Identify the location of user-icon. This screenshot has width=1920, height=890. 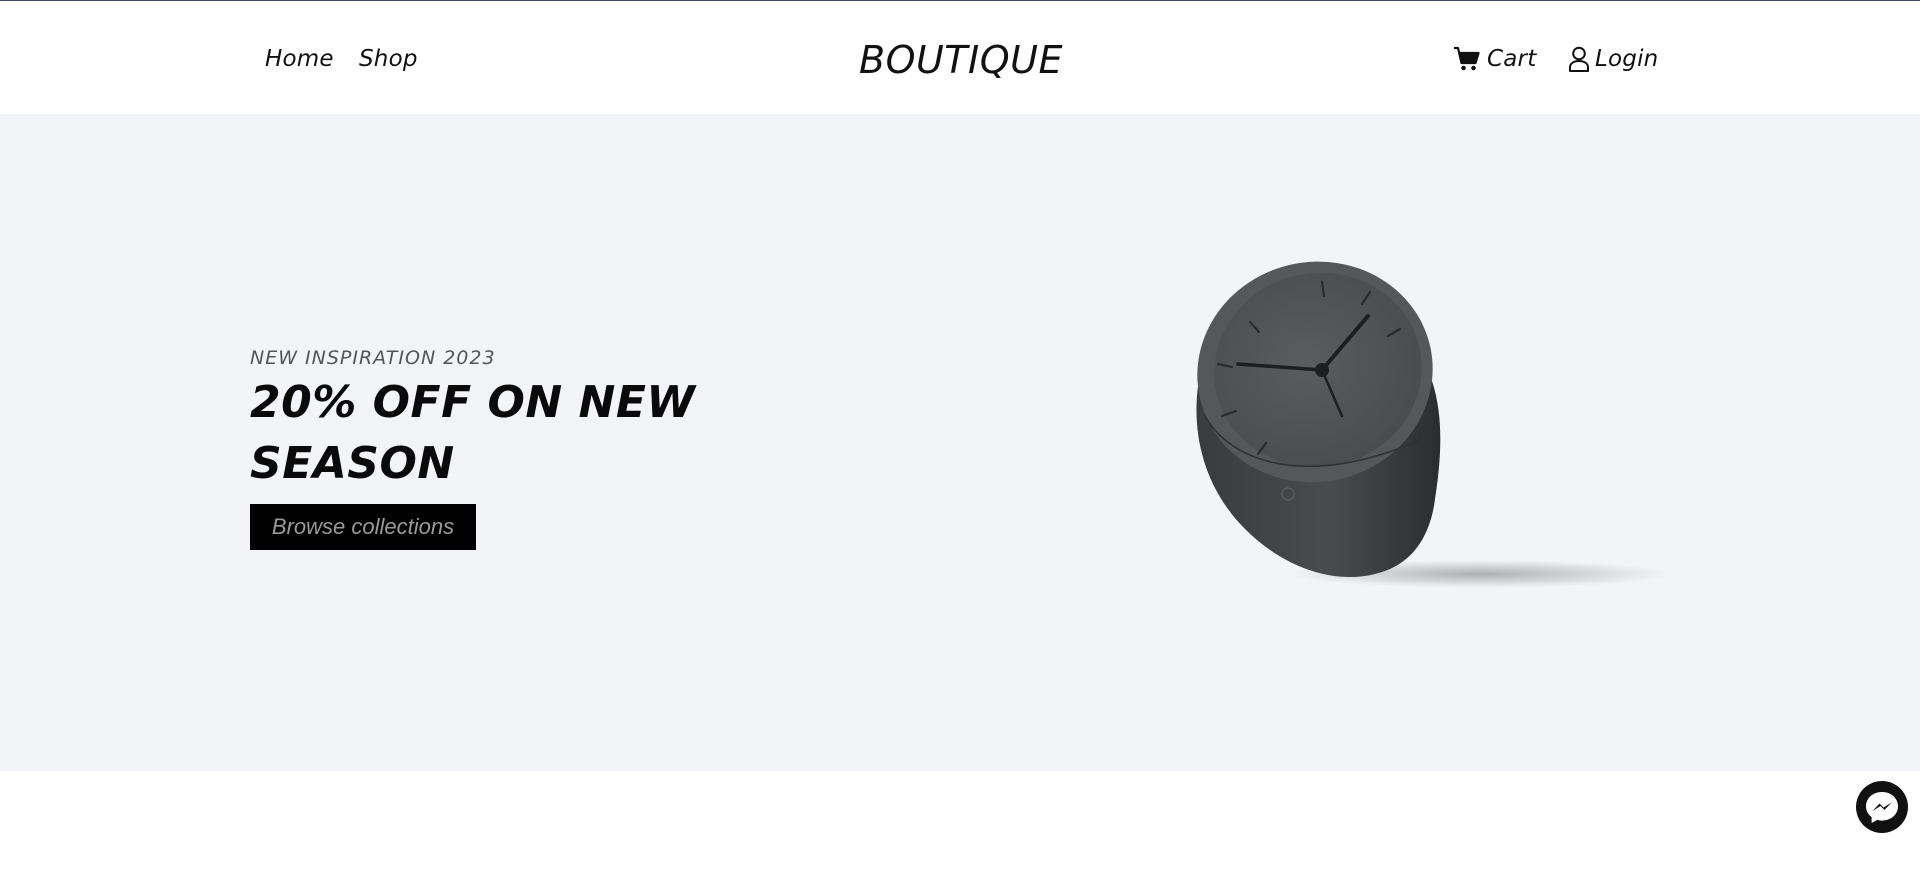
(1579, 59).